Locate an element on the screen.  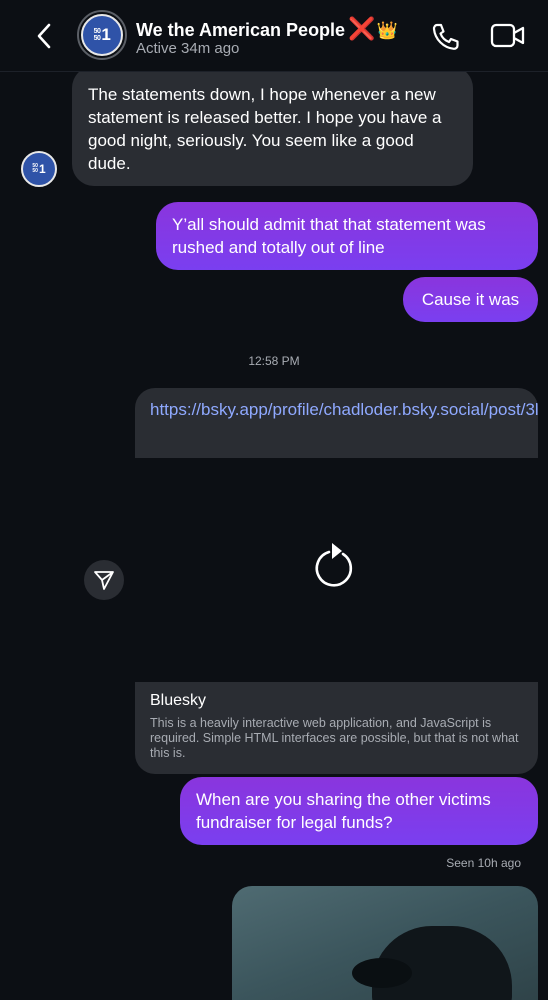
call-button is located at coordinates (446, 37).